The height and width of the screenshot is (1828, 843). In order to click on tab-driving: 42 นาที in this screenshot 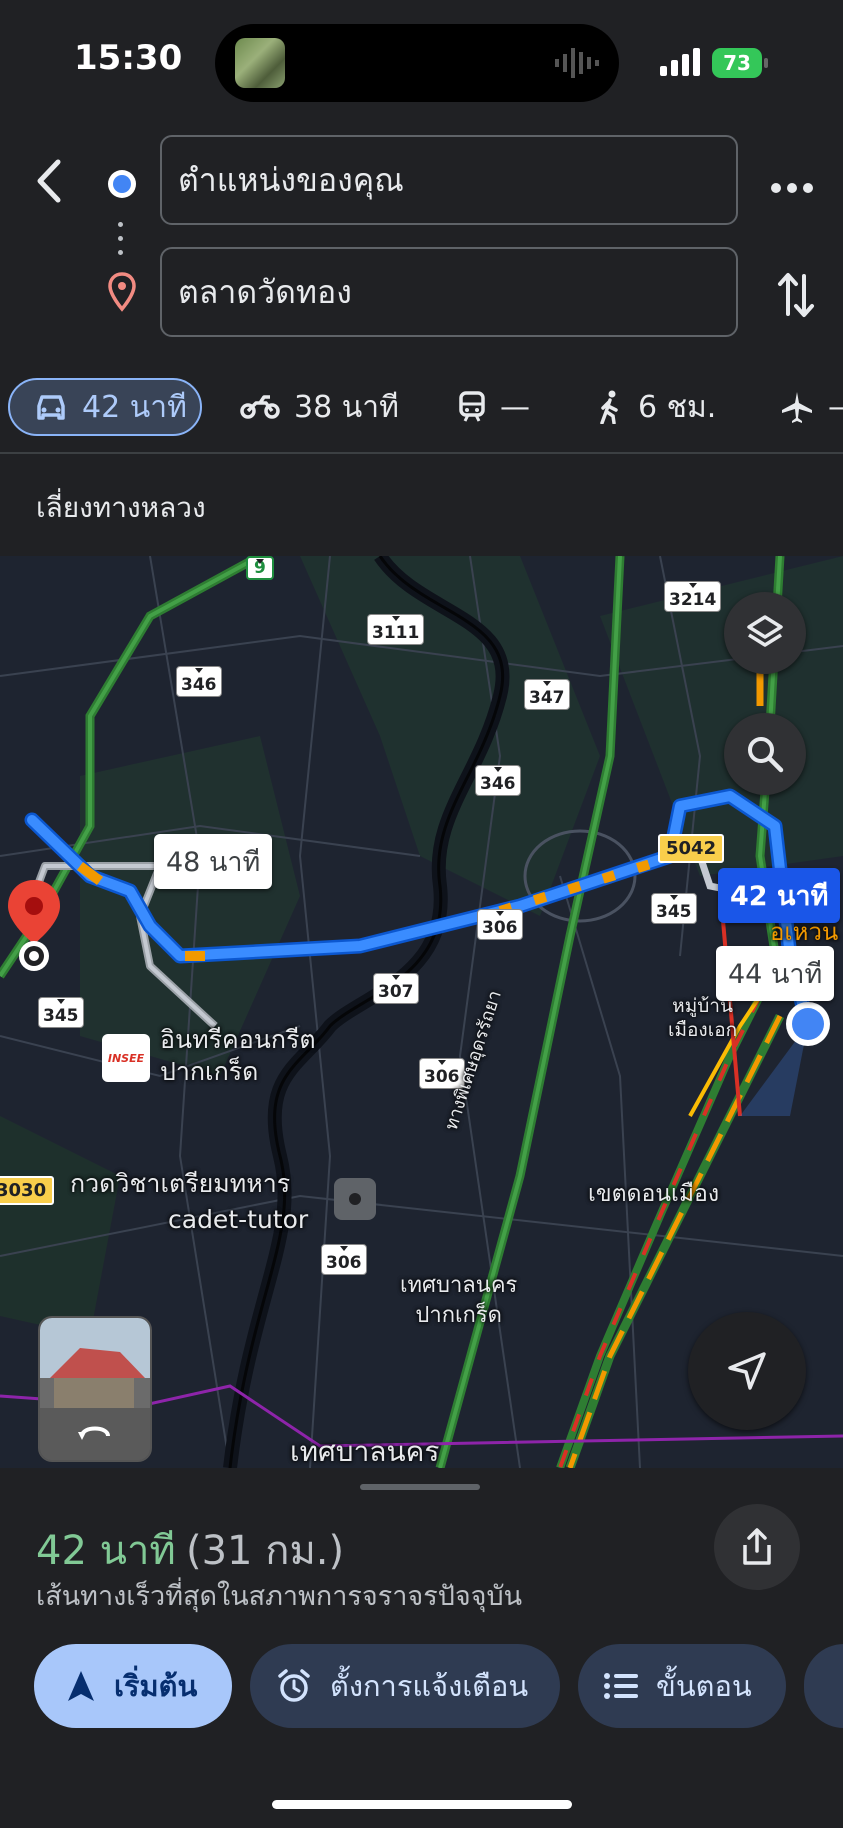, I will do `click(105, 407)`.